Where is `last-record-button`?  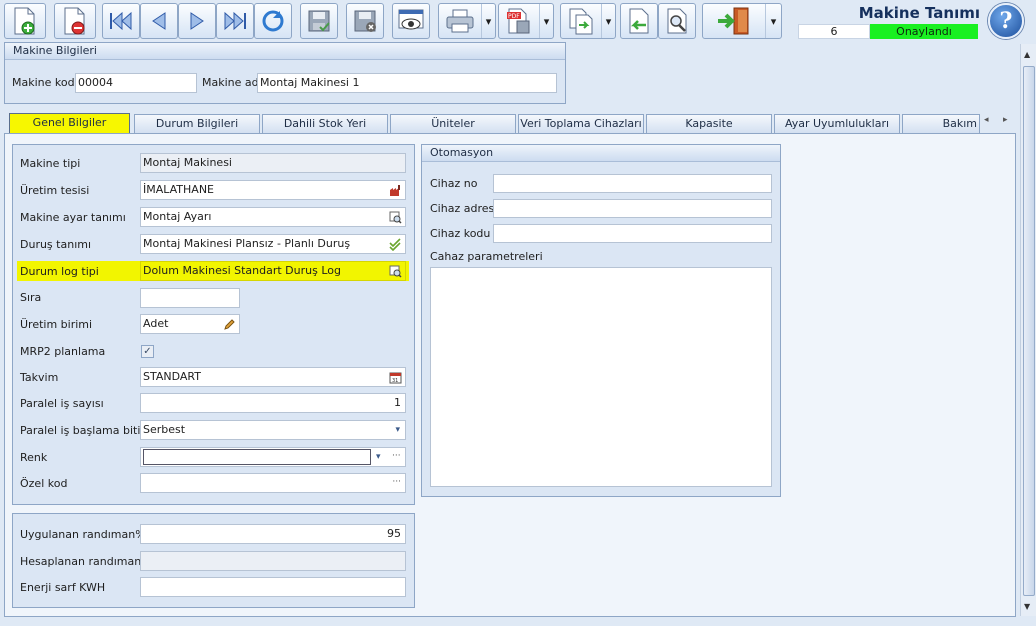
last-record-button is located at coordinates (235, 21).